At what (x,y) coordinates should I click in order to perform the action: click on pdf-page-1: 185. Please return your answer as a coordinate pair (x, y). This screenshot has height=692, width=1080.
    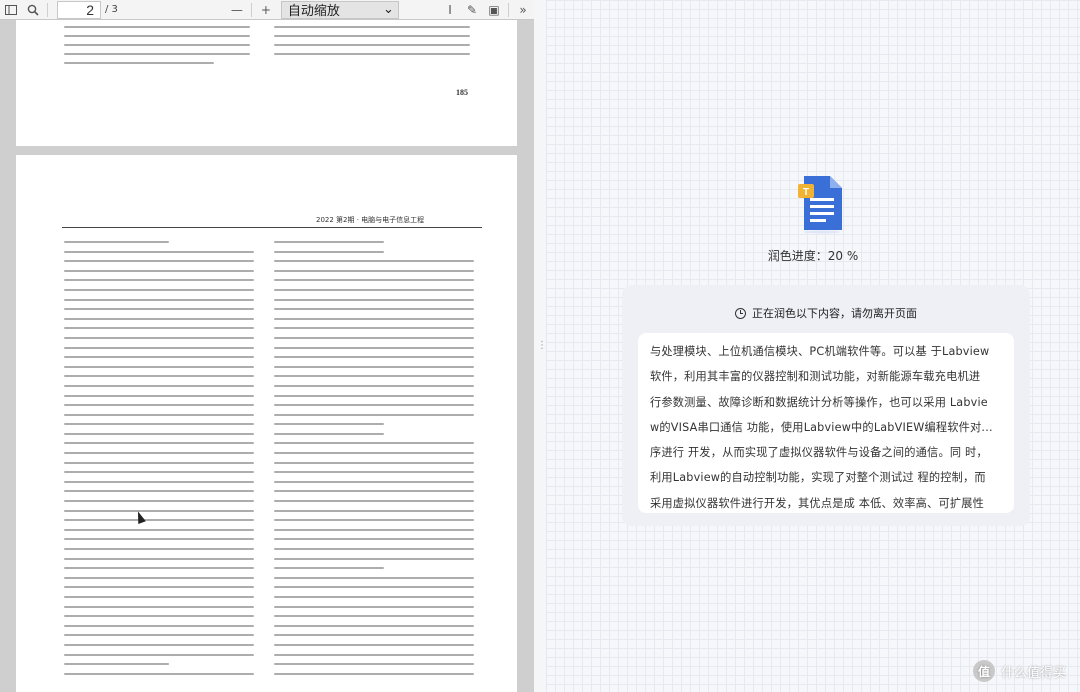
    Looking at the image, I should click on (266, 83).